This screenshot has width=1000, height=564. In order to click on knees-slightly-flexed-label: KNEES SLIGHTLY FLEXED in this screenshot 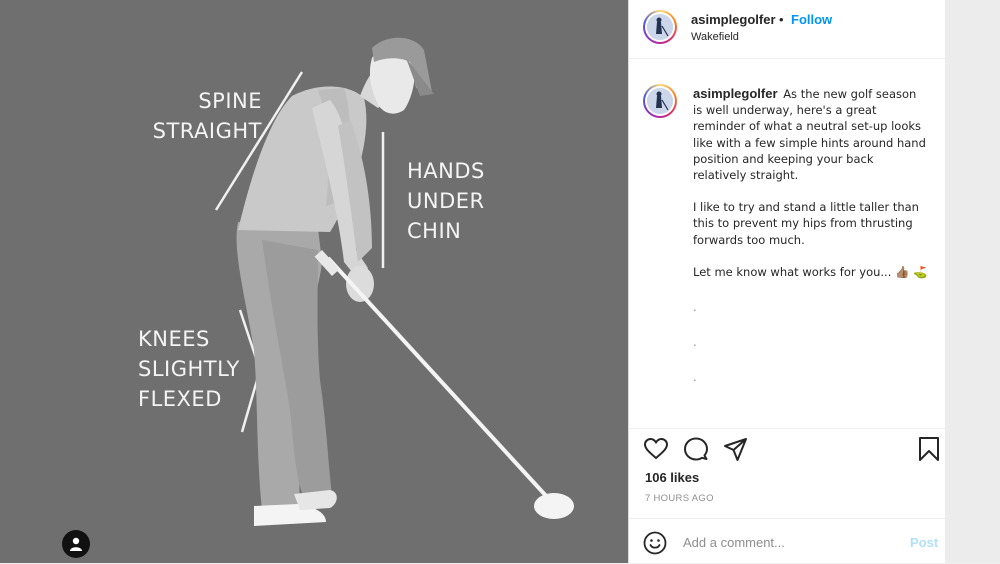, I will do `click(189, 369)`.